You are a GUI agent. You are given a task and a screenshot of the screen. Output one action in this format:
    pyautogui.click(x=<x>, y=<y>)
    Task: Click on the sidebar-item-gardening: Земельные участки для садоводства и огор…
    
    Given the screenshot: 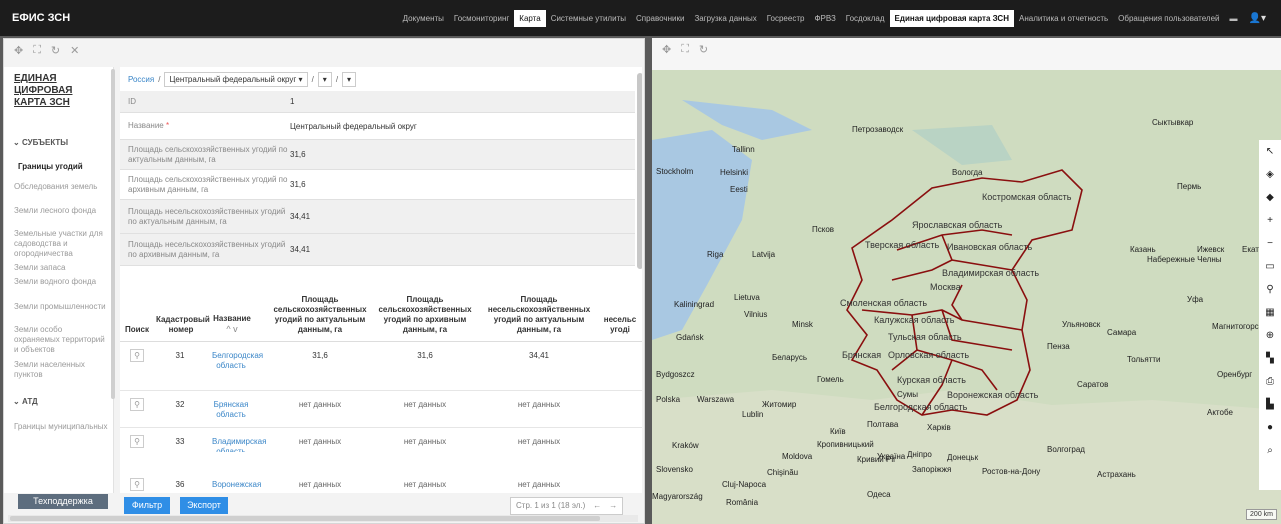 What is the action you would take?
    pyautogui.click(x=61, y=244)
    